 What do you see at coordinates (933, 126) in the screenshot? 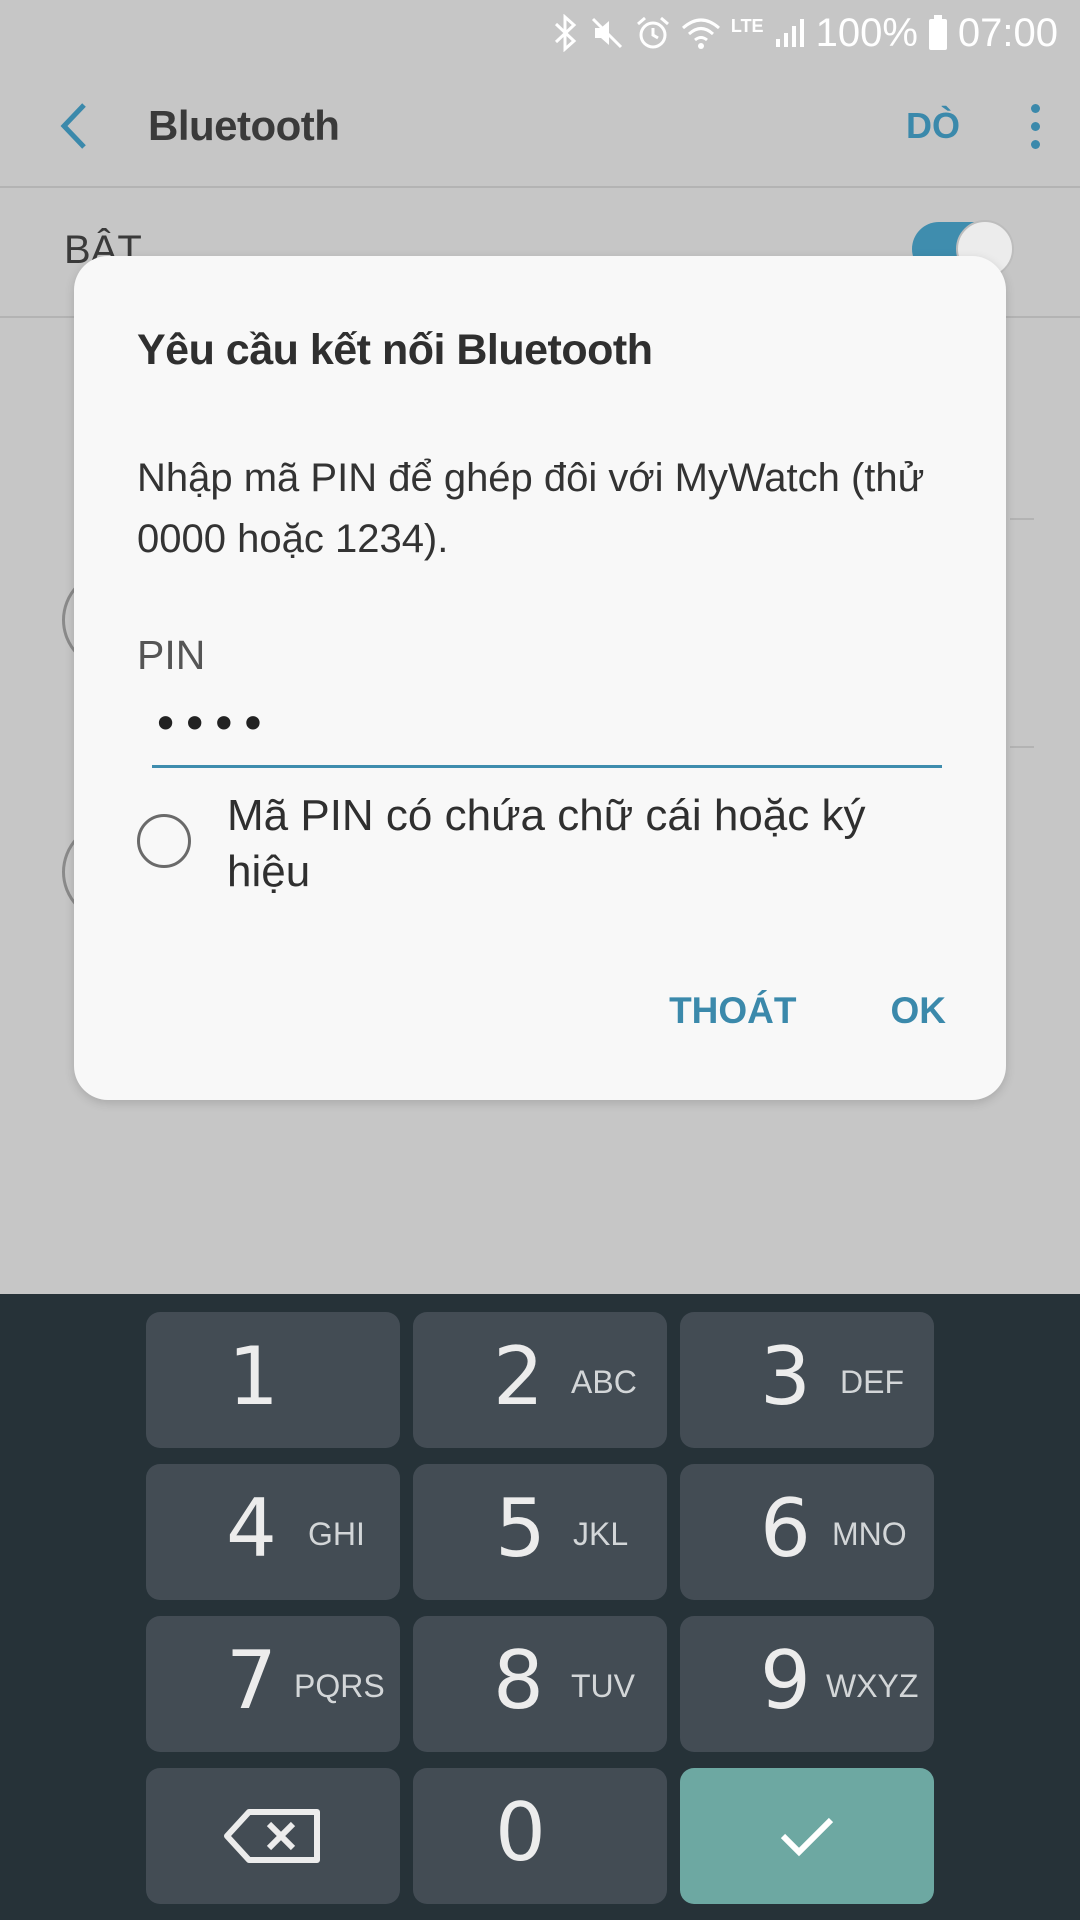
I see `scan-button: DÒ` at bounding box center [933, 126].